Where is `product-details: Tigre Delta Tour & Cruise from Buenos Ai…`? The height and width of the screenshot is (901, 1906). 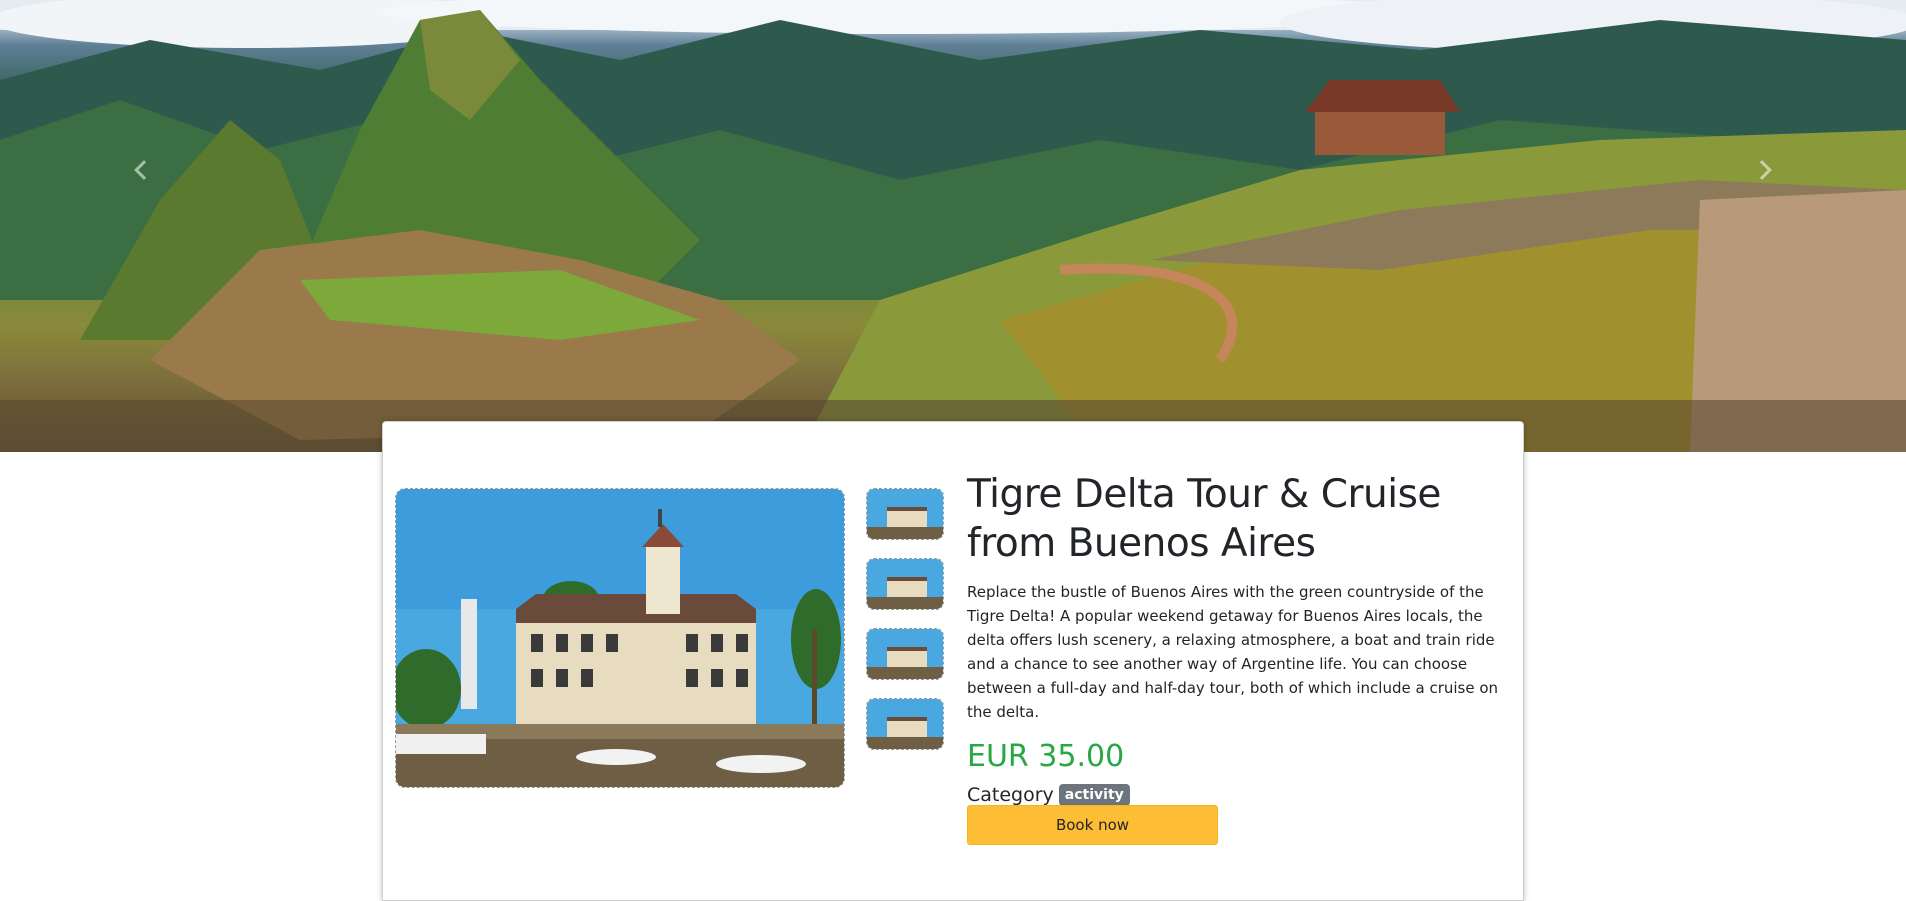 product-details: Tigre Delta Tour & Cruise from Buenos Ai… is located at coordinates (1240, 639).